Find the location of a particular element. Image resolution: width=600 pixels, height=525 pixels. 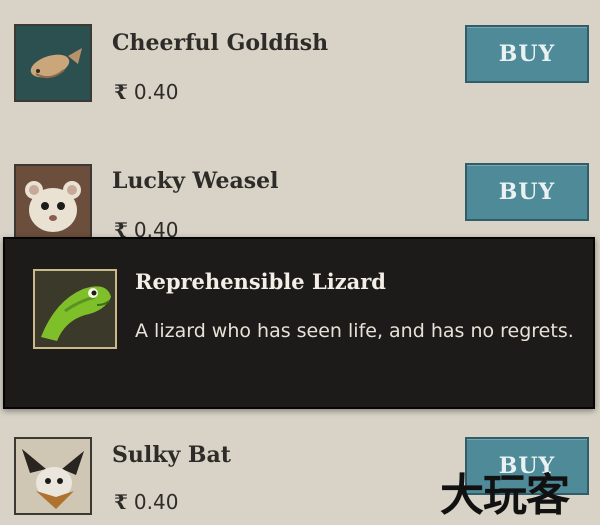

item-name: Lucky Weasel is located at coordinates (195, 181).